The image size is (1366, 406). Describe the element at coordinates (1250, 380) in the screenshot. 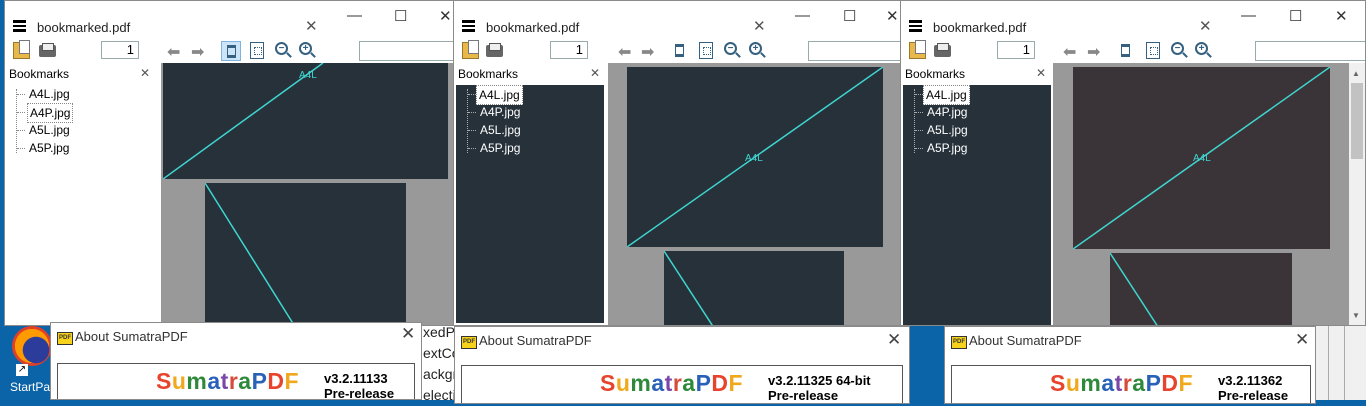

I see `version-number: v3.2.11362` at that location.